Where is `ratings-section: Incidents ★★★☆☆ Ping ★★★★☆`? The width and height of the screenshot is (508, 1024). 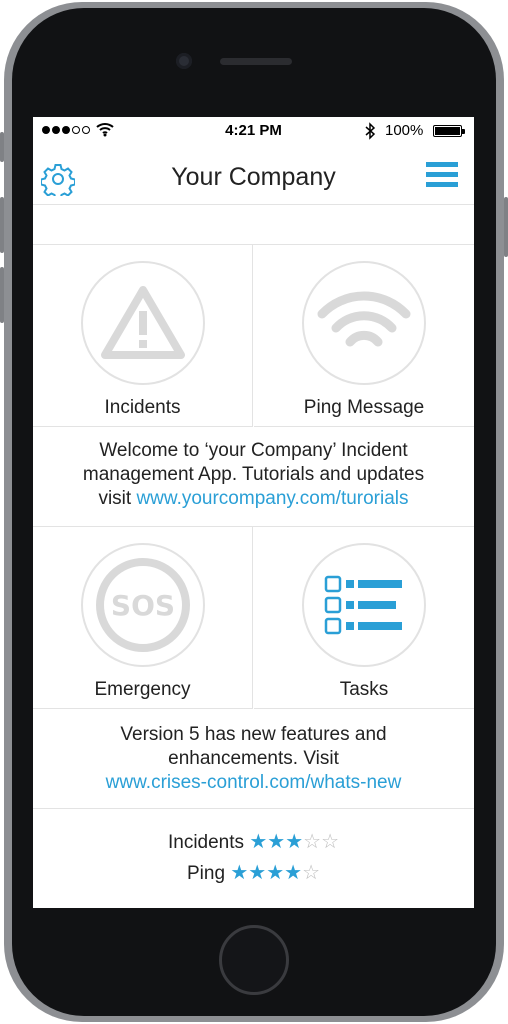
ratings-section: Incidents ★★★☆☆ Ping ★★★★☆ is located at coordinates (253, 860).